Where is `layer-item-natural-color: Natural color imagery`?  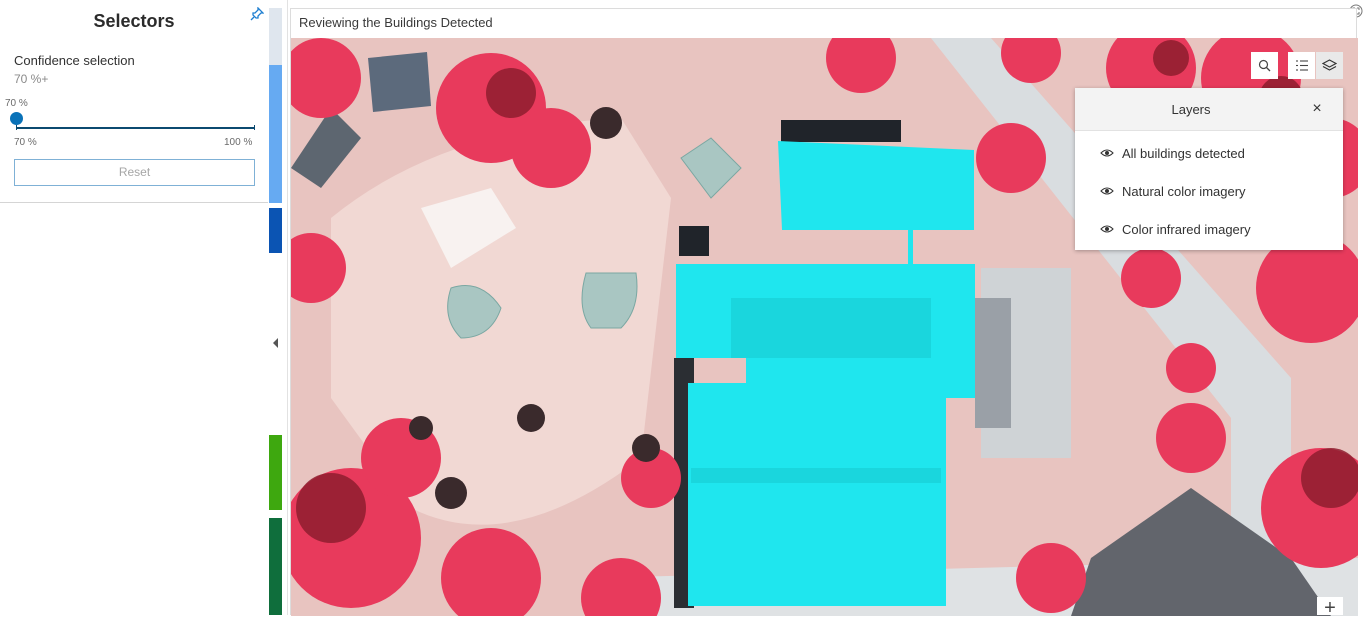
layer-item-natural-color: Natural color imagery is located at coordinates (1209, 191).